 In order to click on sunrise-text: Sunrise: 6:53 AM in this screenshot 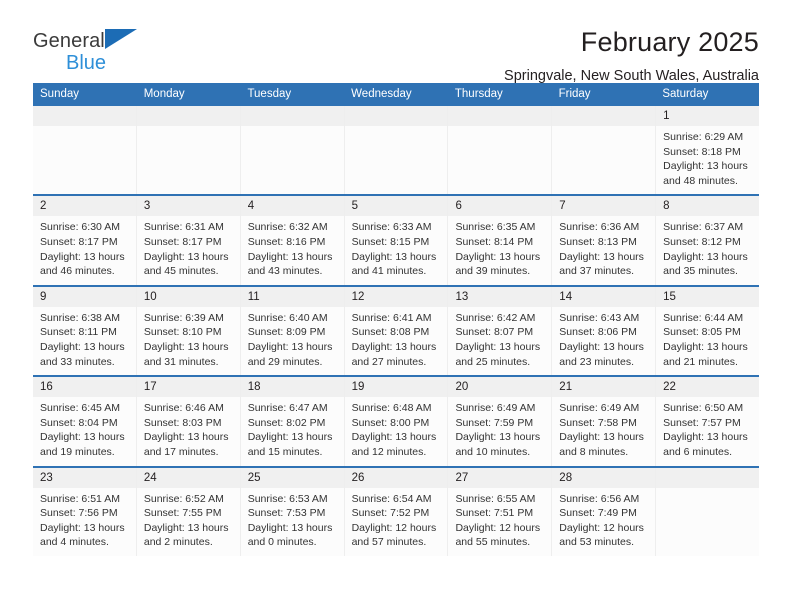, I will do `click(287, 498)`.